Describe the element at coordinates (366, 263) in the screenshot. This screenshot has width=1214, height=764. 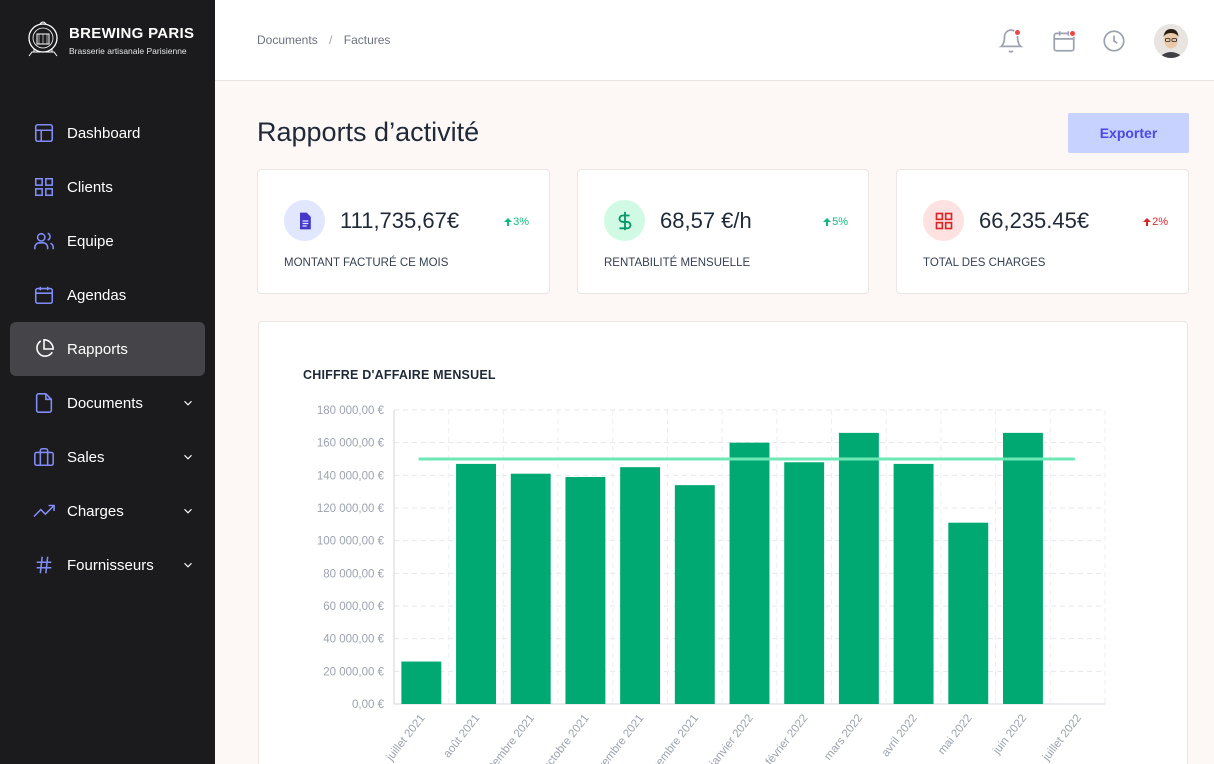
I see `stat-label: MONTANT FACTURÉ CE MOIS` at that location.